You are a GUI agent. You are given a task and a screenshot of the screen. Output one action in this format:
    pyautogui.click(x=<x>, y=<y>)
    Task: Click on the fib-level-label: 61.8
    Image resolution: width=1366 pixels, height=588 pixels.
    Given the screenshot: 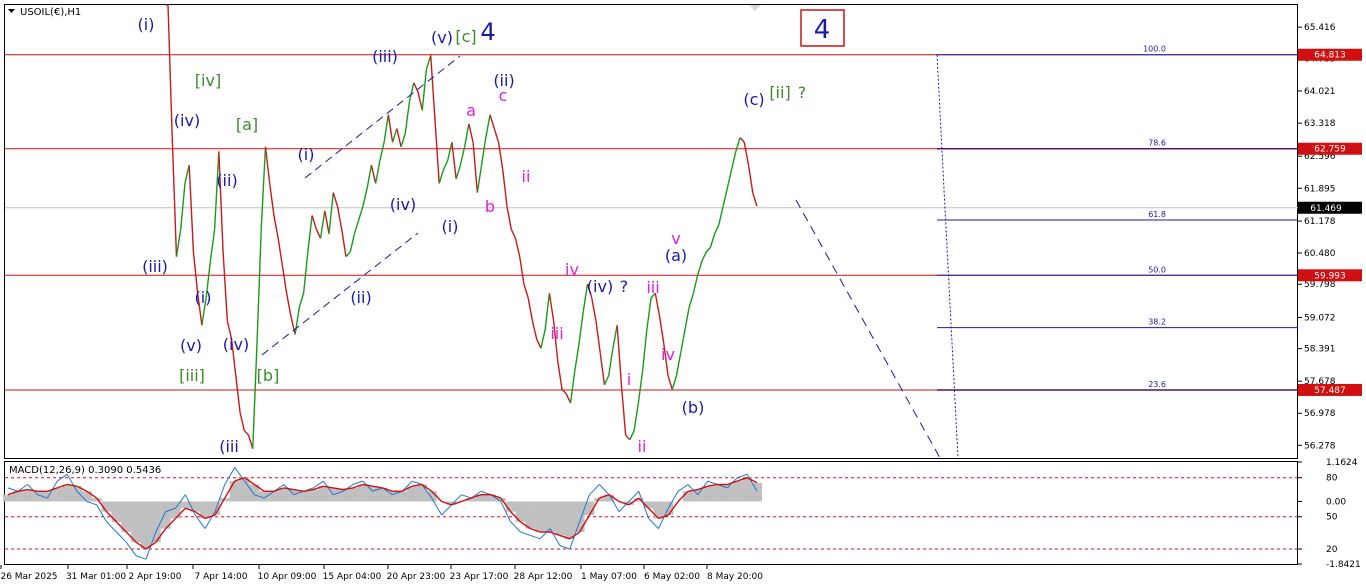 What is the action you would take?
    pyautogui.click(x=1157, y=214)
    